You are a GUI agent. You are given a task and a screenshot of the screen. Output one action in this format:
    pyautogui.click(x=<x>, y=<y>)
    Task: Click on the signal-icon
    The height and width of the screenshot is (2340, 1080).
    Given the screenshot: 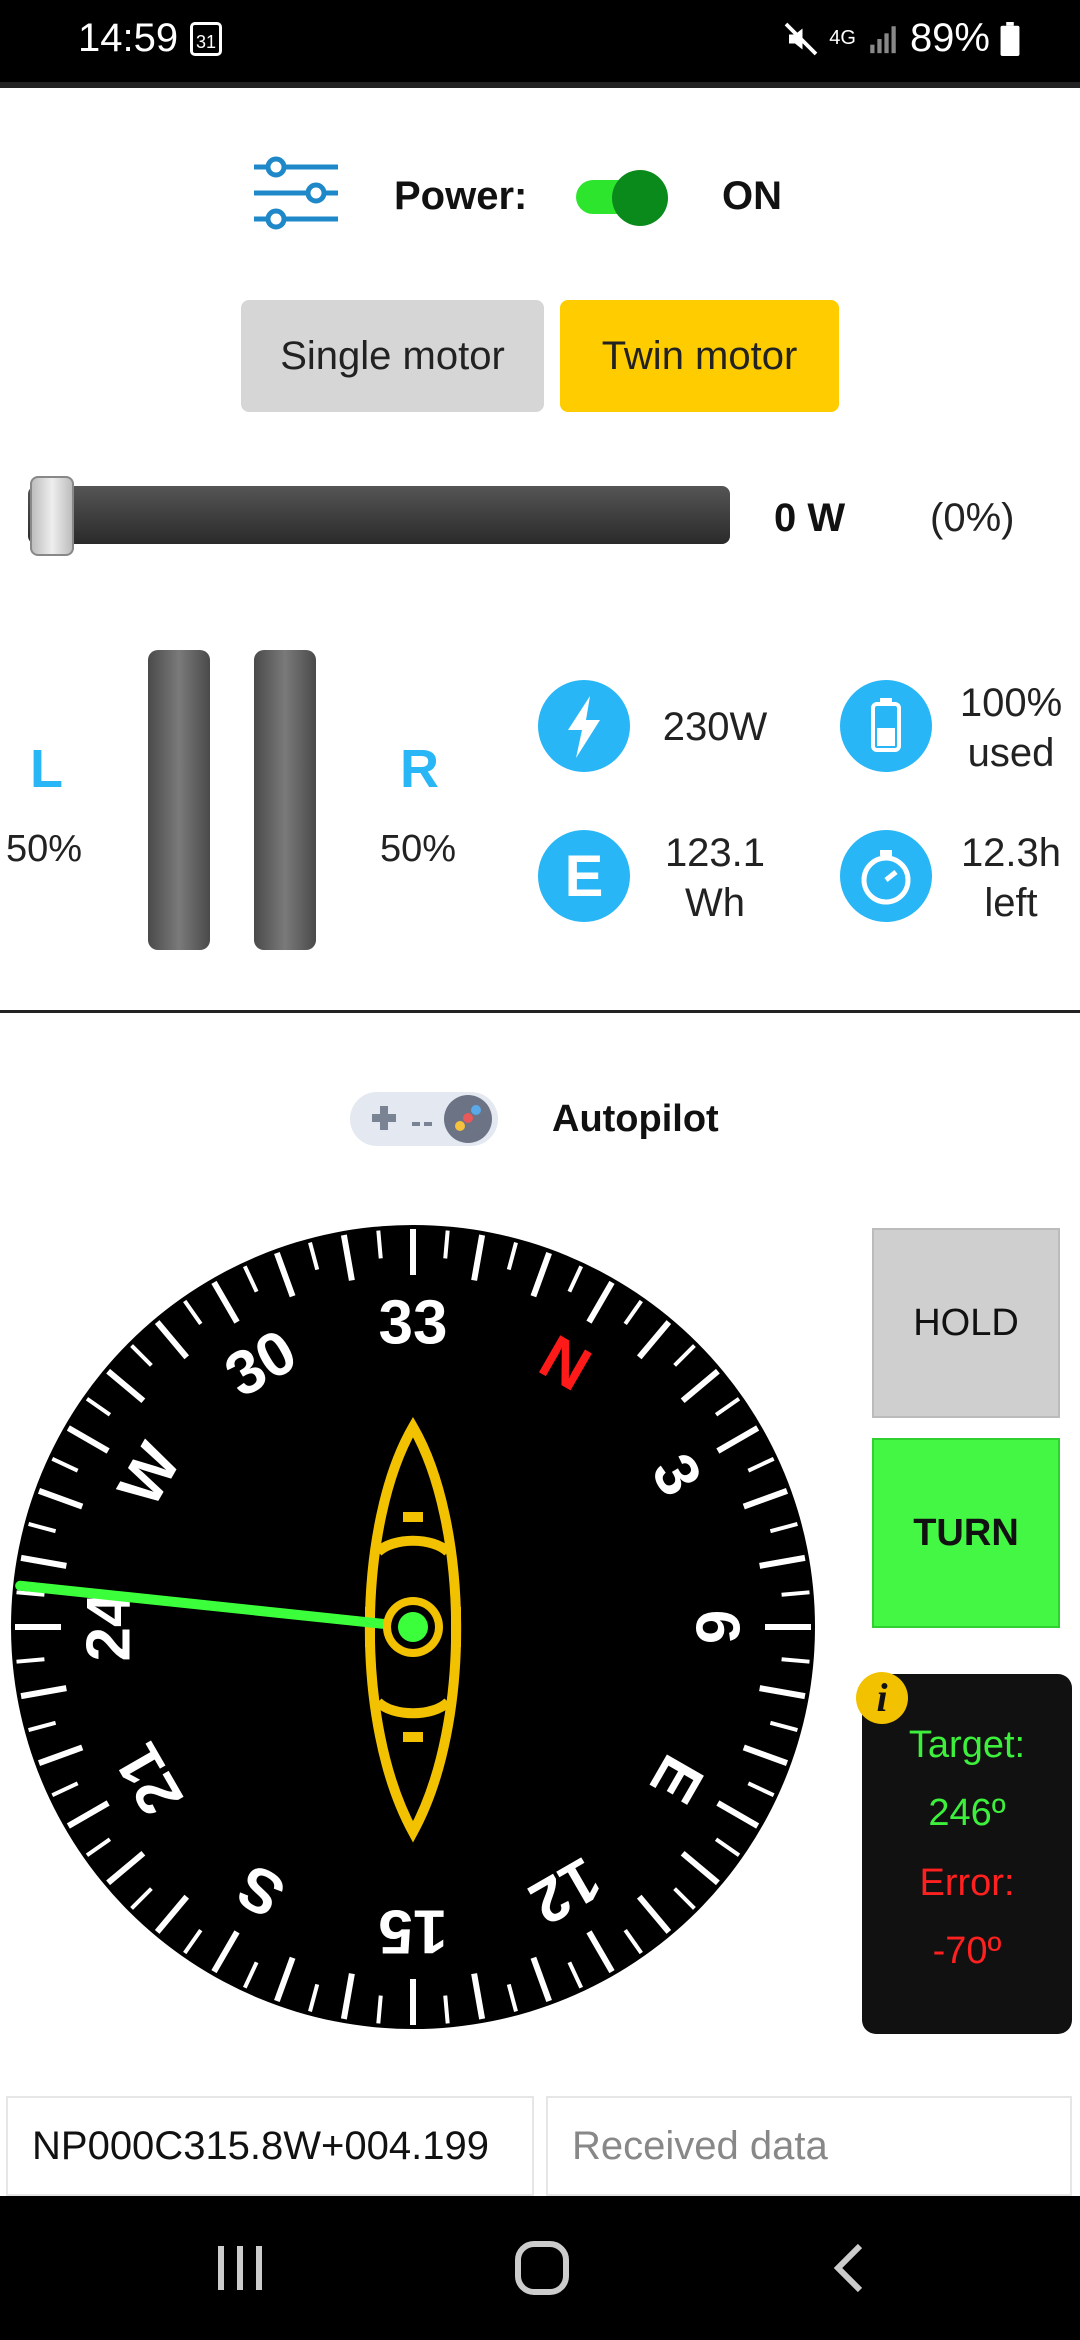 What is the action you would take?
    pyautogui.click(x=883, y=39)
    